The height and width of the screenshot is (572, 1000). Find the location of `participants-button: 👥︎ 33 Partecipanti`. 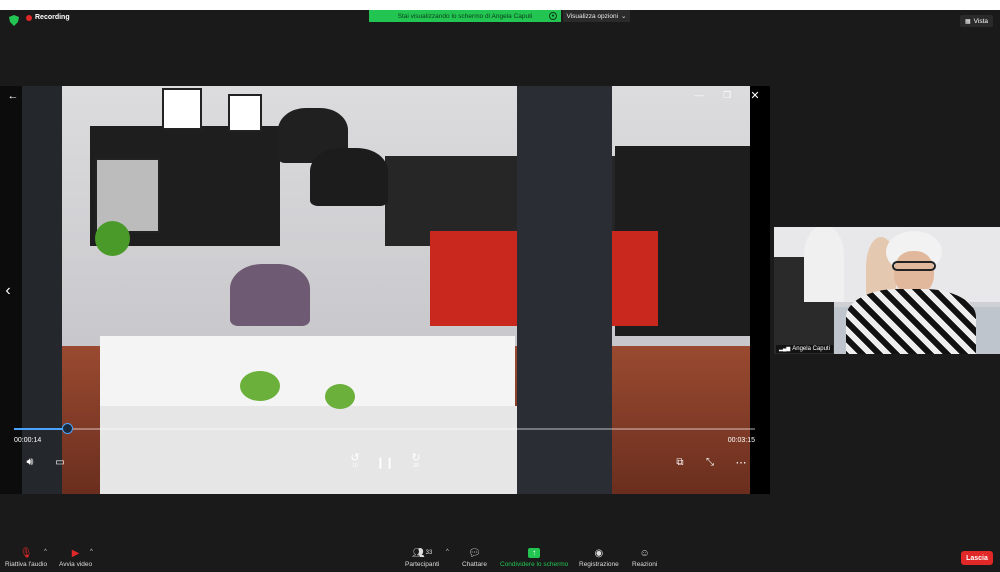

participants-button: 👥︎ 33 Partecipanti is located at coordinates (422, 558).